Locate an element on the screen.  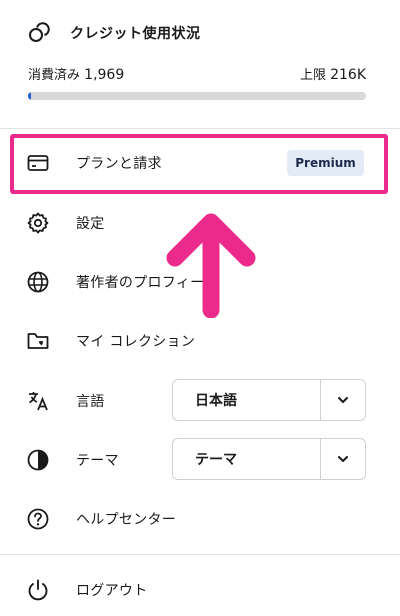
language-label: 言語 is located at coordinates (90, 402).